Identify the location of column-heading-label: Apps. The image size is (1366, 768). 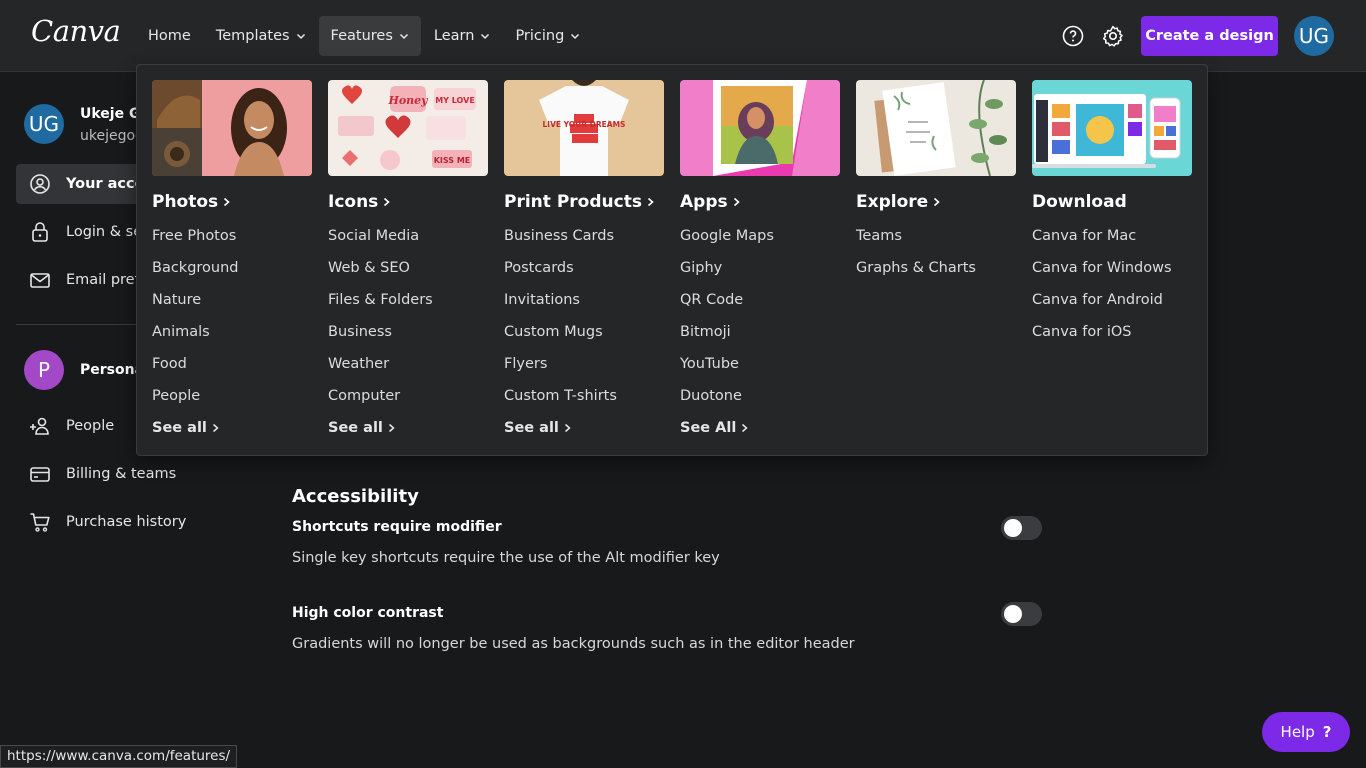
(704, 202).